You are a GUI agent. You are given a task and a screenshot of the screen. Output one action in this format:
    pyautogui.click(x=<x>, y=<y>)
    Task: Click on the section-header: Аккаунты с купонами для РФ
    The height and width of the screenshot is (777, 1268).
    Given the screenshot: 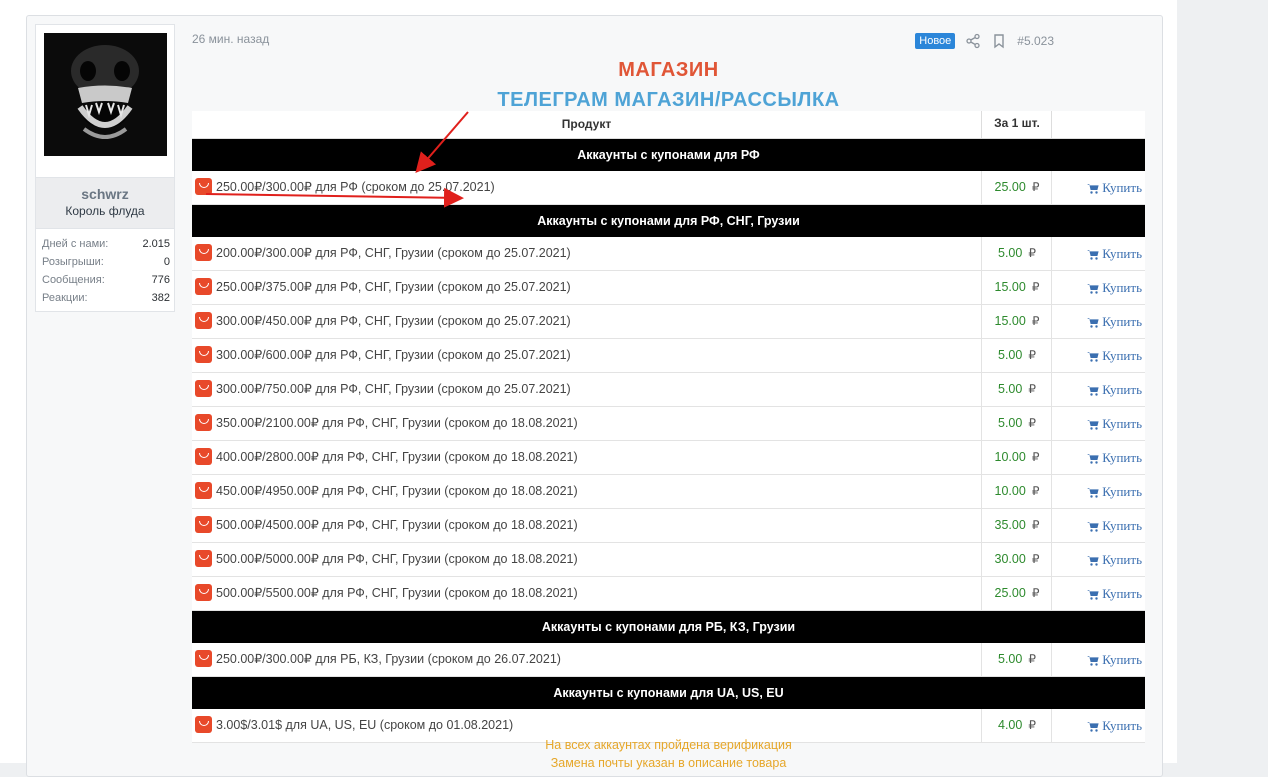 What is the action you would take?
    pyautogui.click(x=668, y=155)
    